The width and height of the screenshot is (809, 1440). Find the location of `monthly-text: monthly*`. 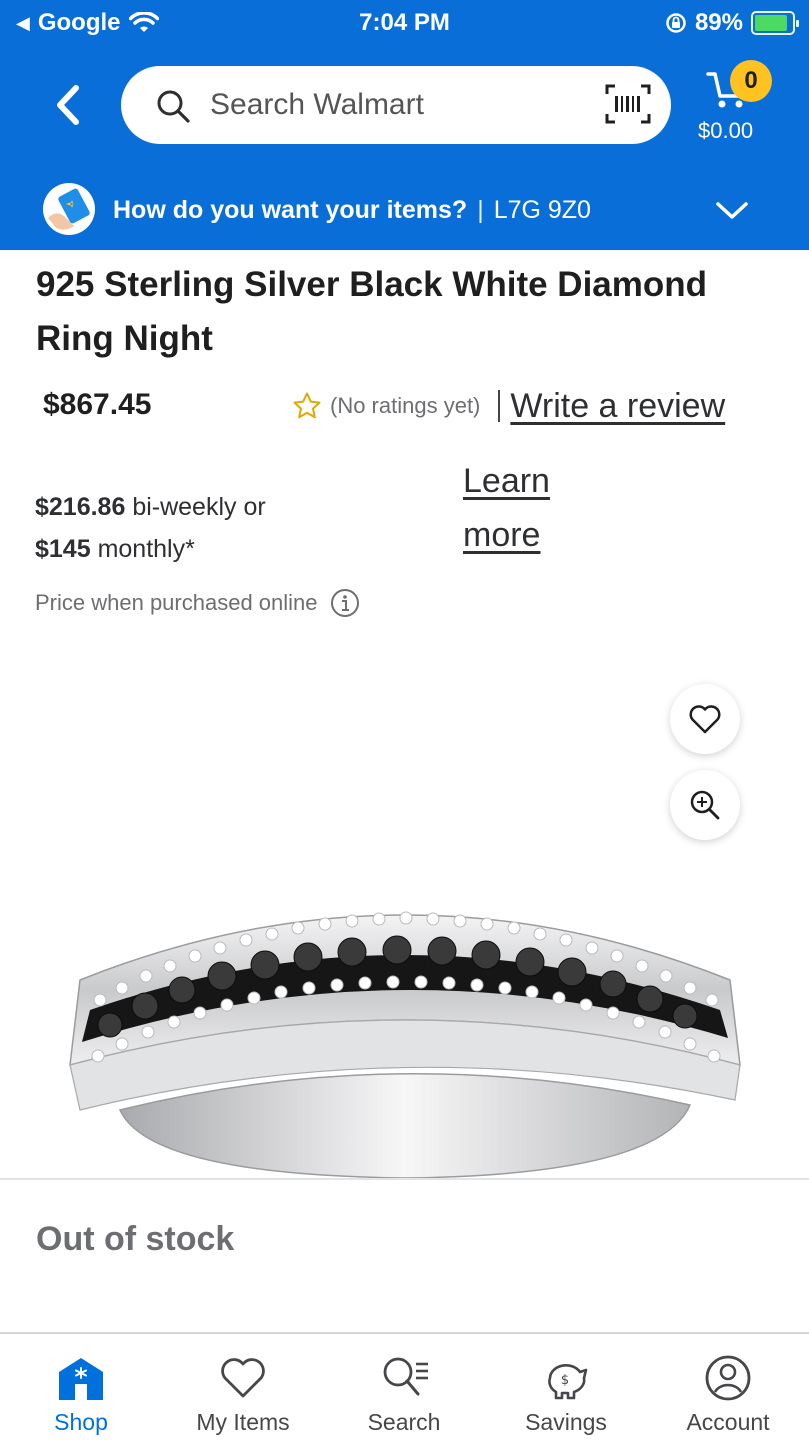

monthly-text: monthly* is located at coordinates (142, 549).